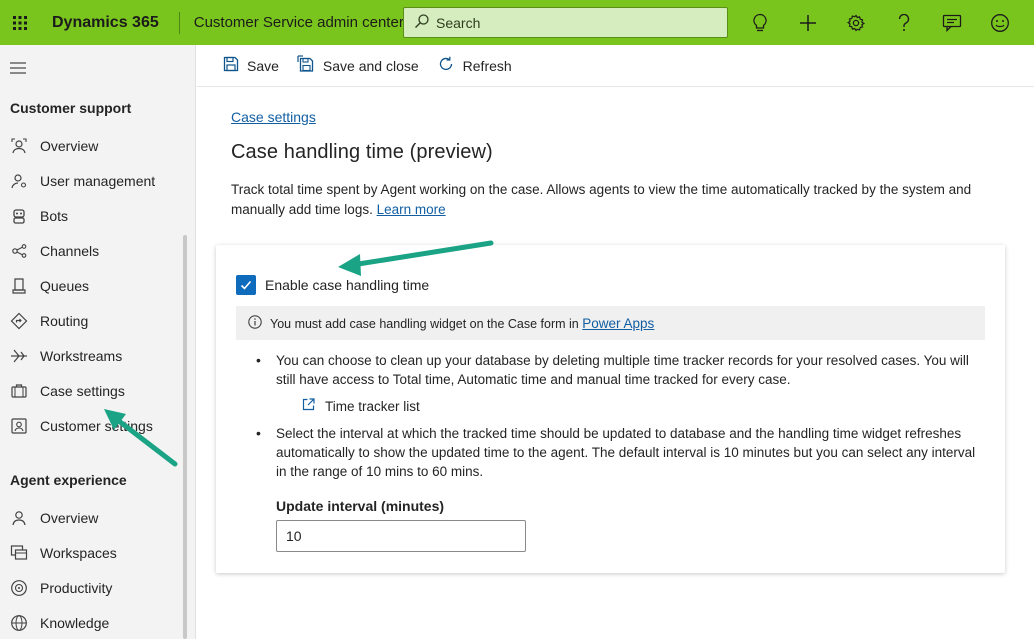  Describe the element at coordinates (64, 320) in the screenshot. I see `sidebar-item-label: Routing` at that location.